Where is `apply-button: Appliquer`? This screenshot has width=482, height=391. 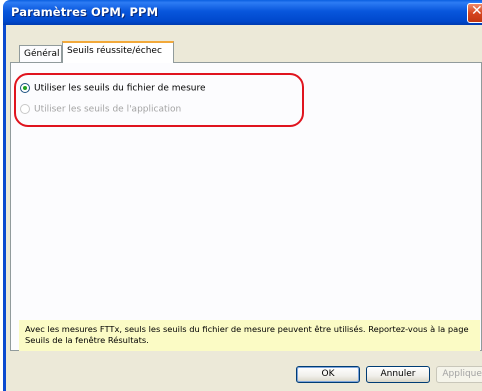
apply-button: Appliquer is located at coordinates (459, 374).